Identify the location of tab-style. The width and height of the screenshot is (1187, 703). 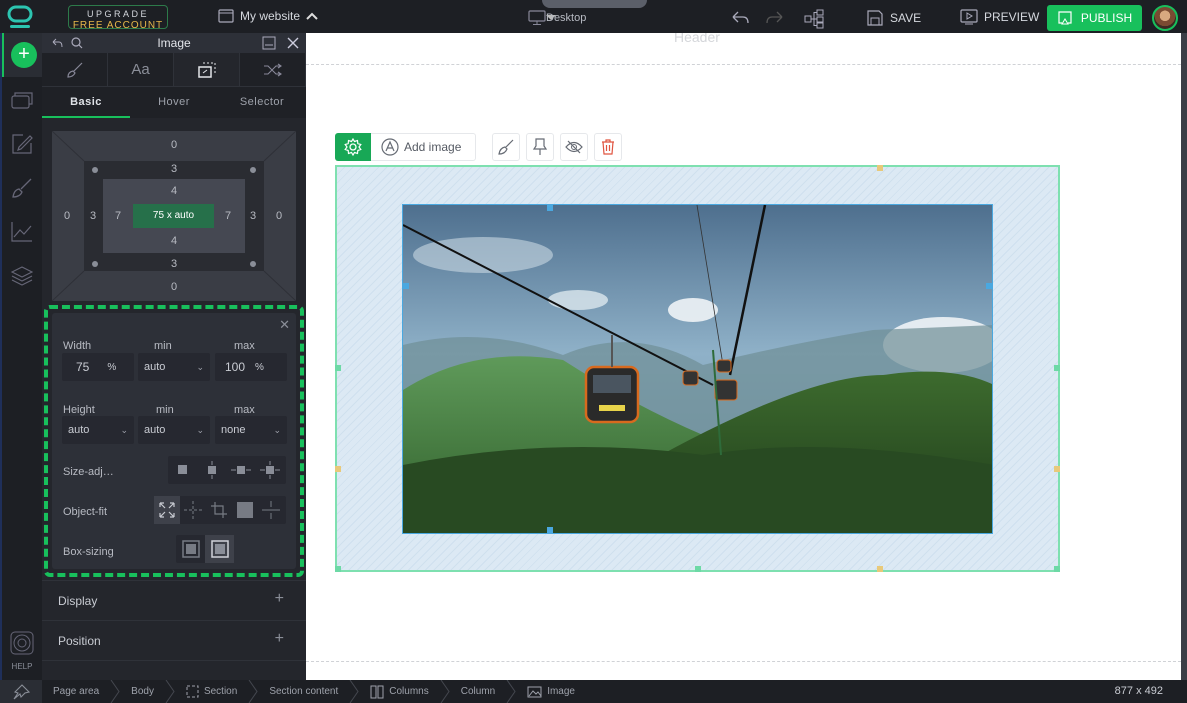
(75, 69).